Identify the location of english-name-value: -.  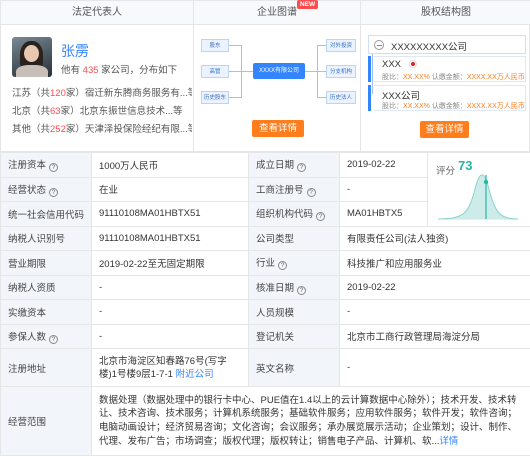
(434, 367).